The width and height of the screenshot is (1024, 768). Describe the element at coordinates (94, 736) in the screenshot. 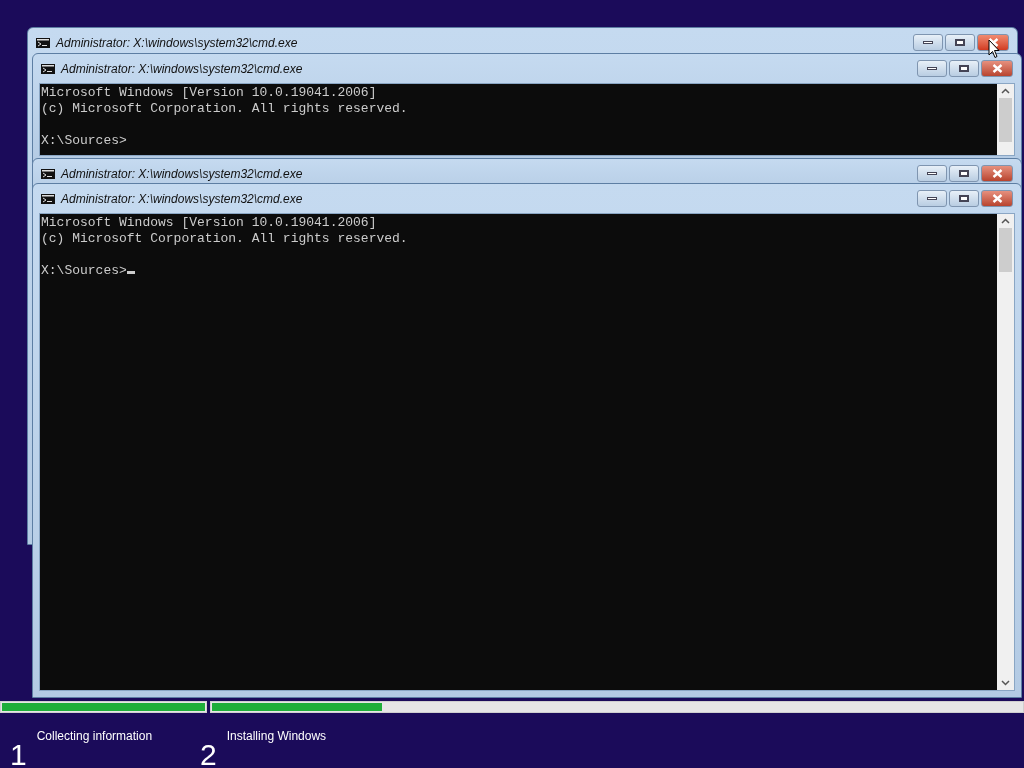

I see `step-label: Collecting information` at that location.